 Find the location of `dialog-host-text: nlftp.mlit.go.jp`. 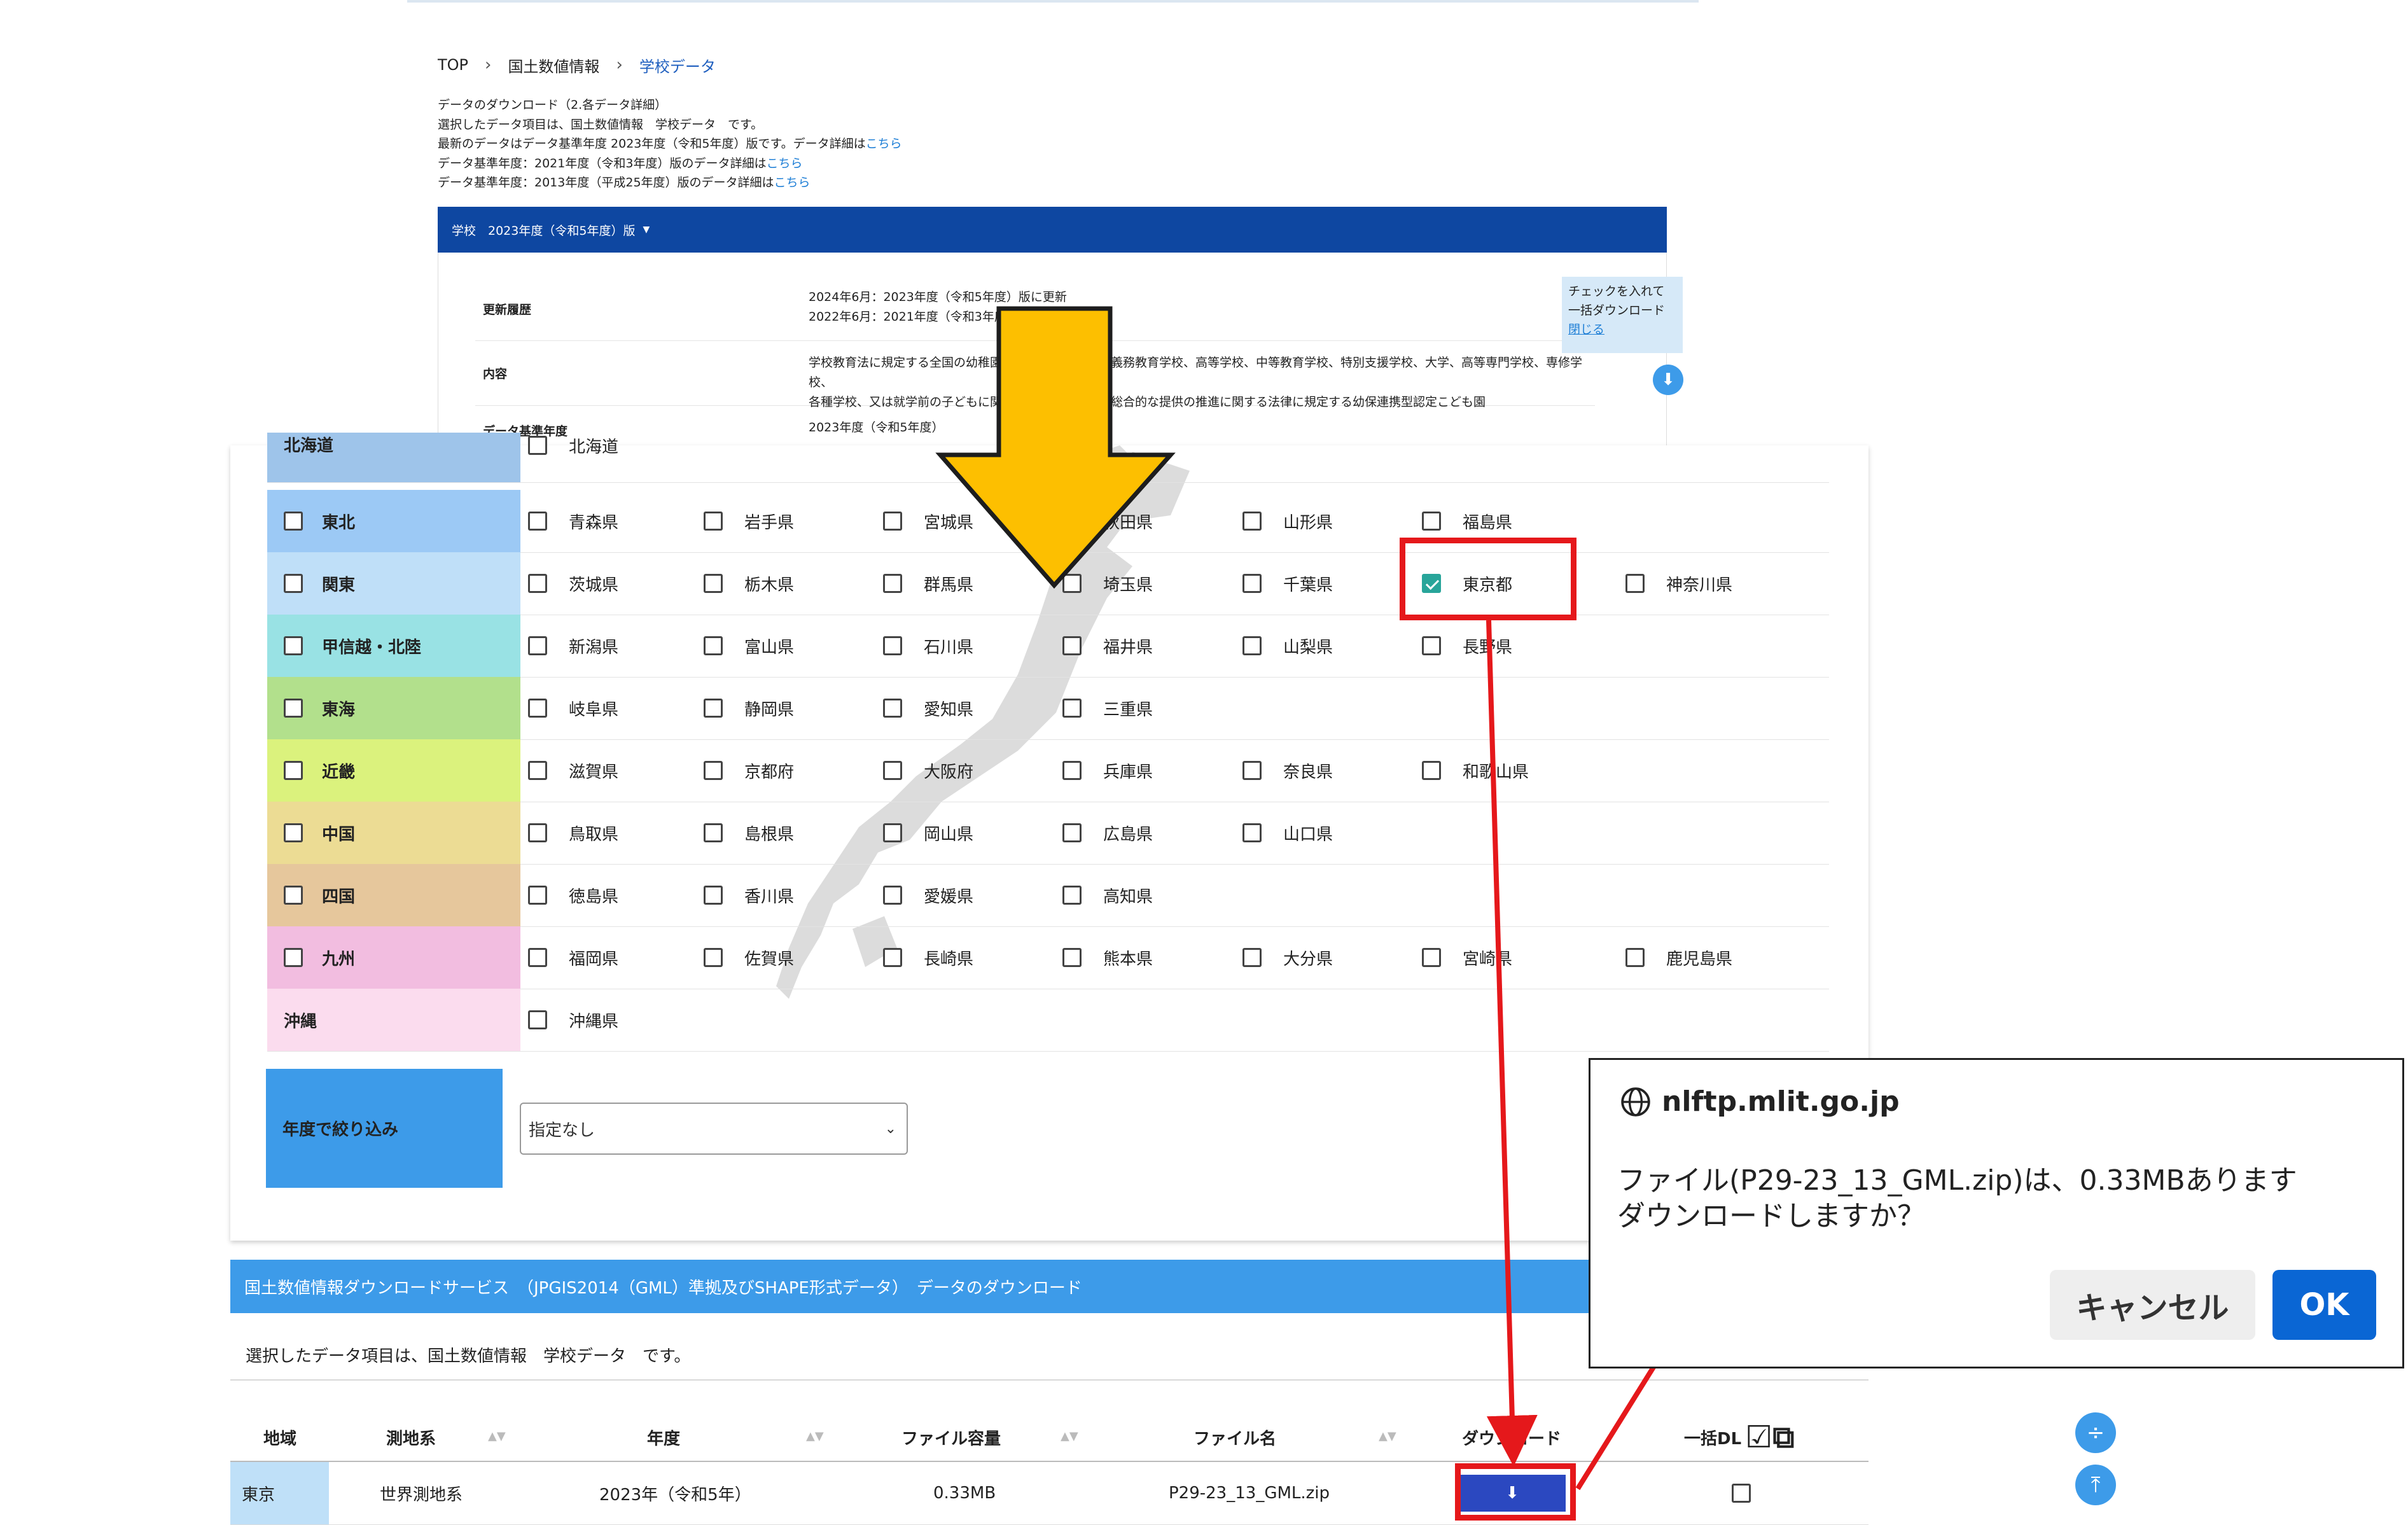

dialog-host-text: nlftp.mlit.go.jp is located at coordinates (1781, 1101).